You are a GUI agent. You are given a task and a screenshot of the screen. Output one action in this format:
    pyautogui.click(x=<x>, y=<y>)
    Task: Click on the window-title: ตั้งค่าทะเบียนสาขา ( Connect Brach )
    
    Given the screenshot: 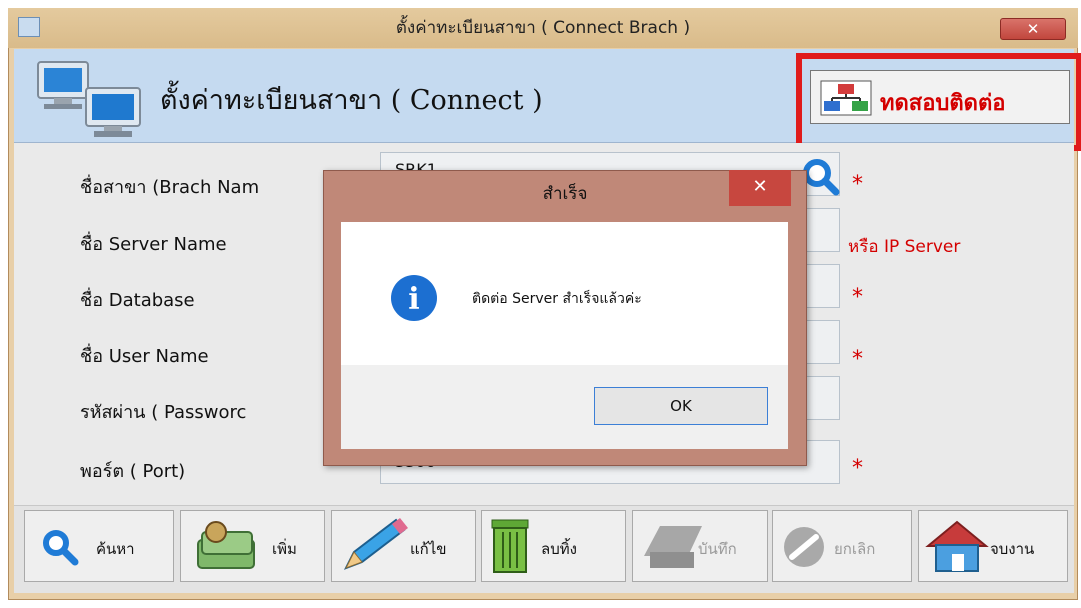 What is the action you would take?
    pyautogui.click(x=543, y=28)
    